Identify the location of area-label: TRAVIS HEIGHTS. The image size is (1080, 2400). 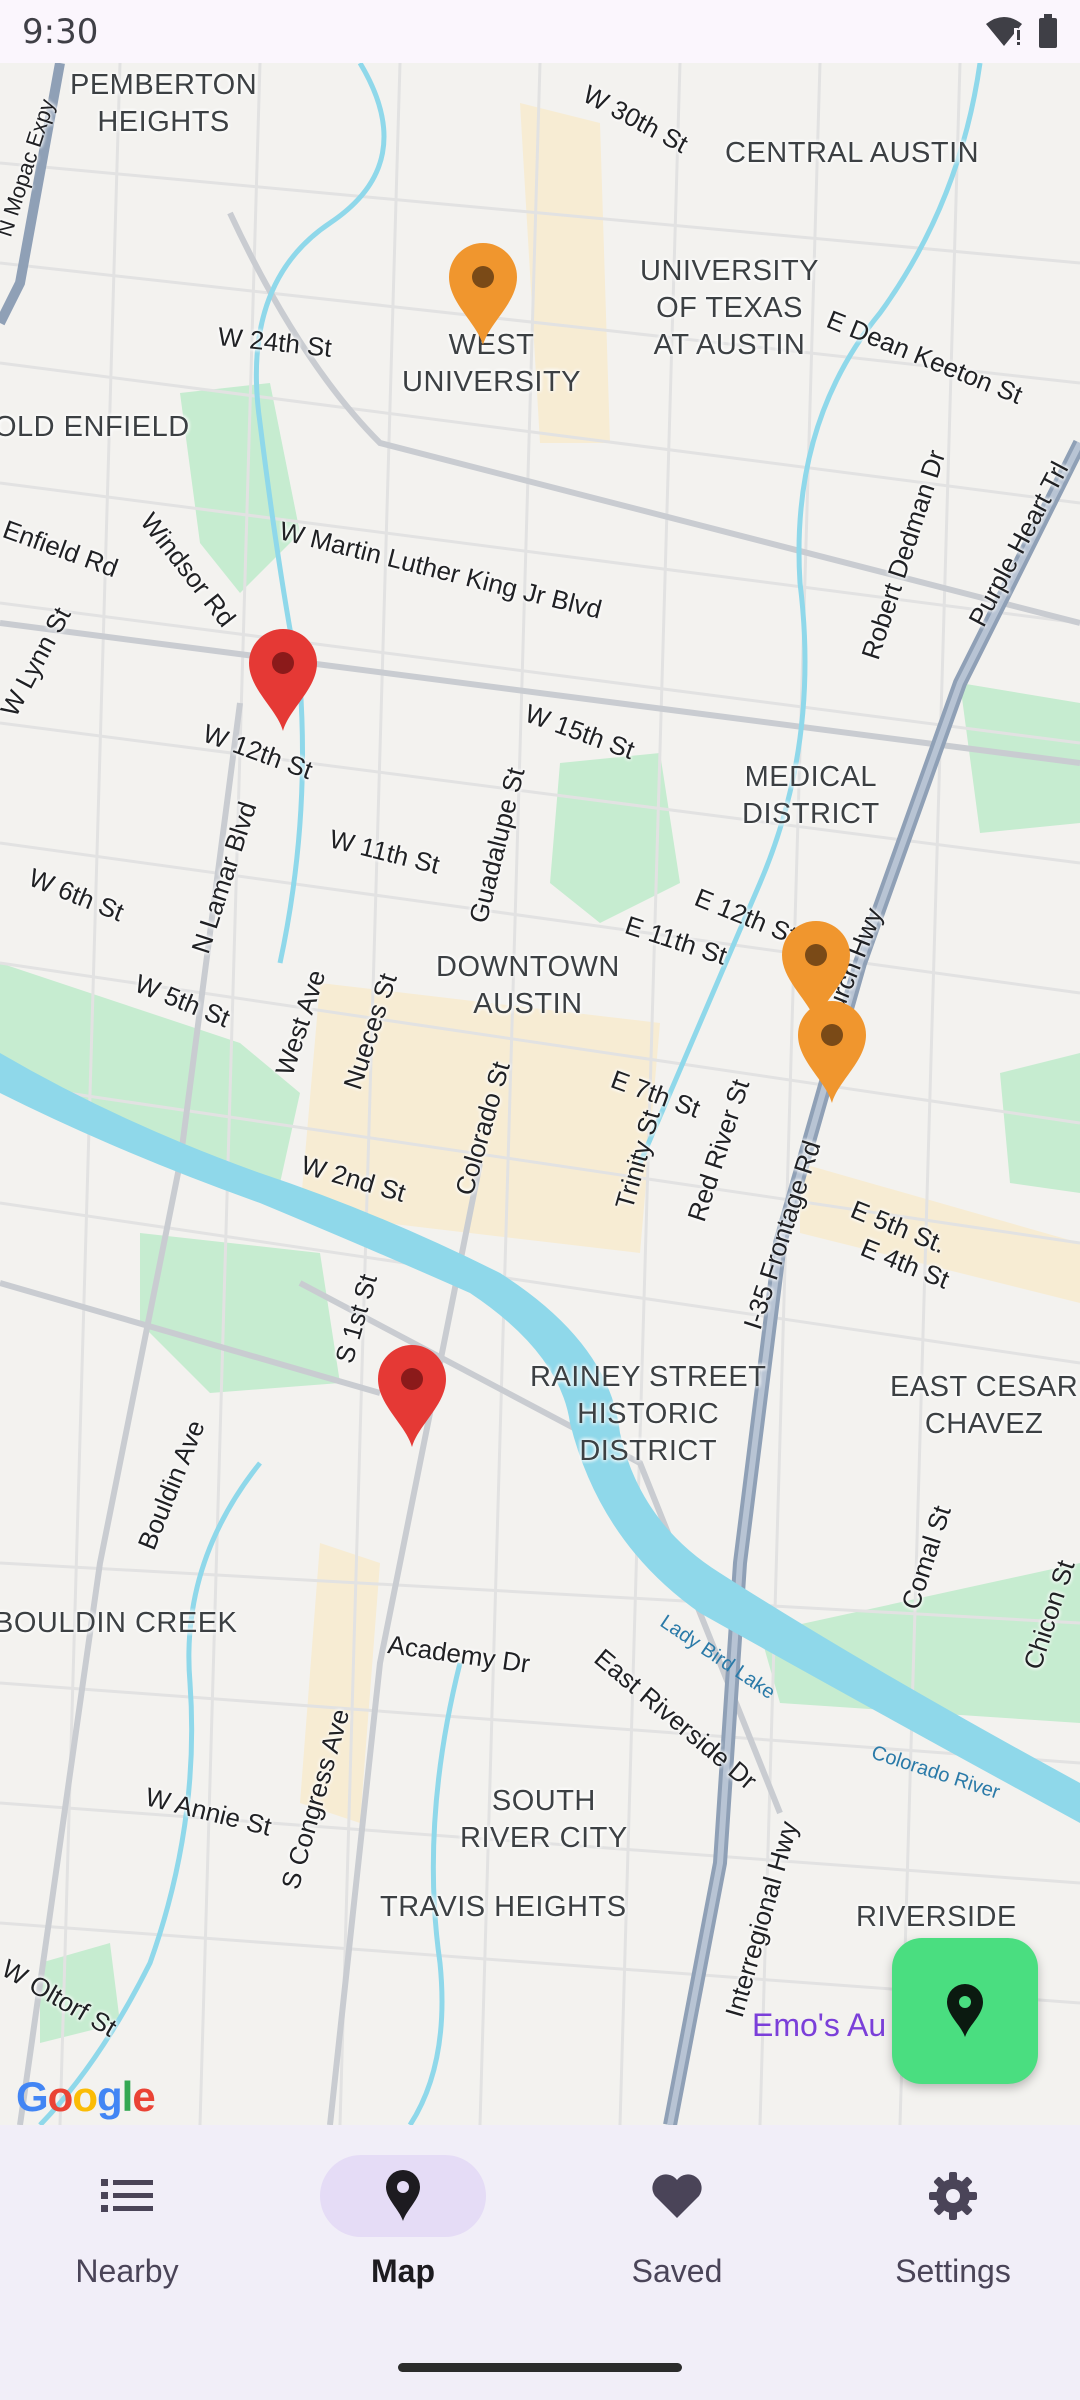
(503, 1907).